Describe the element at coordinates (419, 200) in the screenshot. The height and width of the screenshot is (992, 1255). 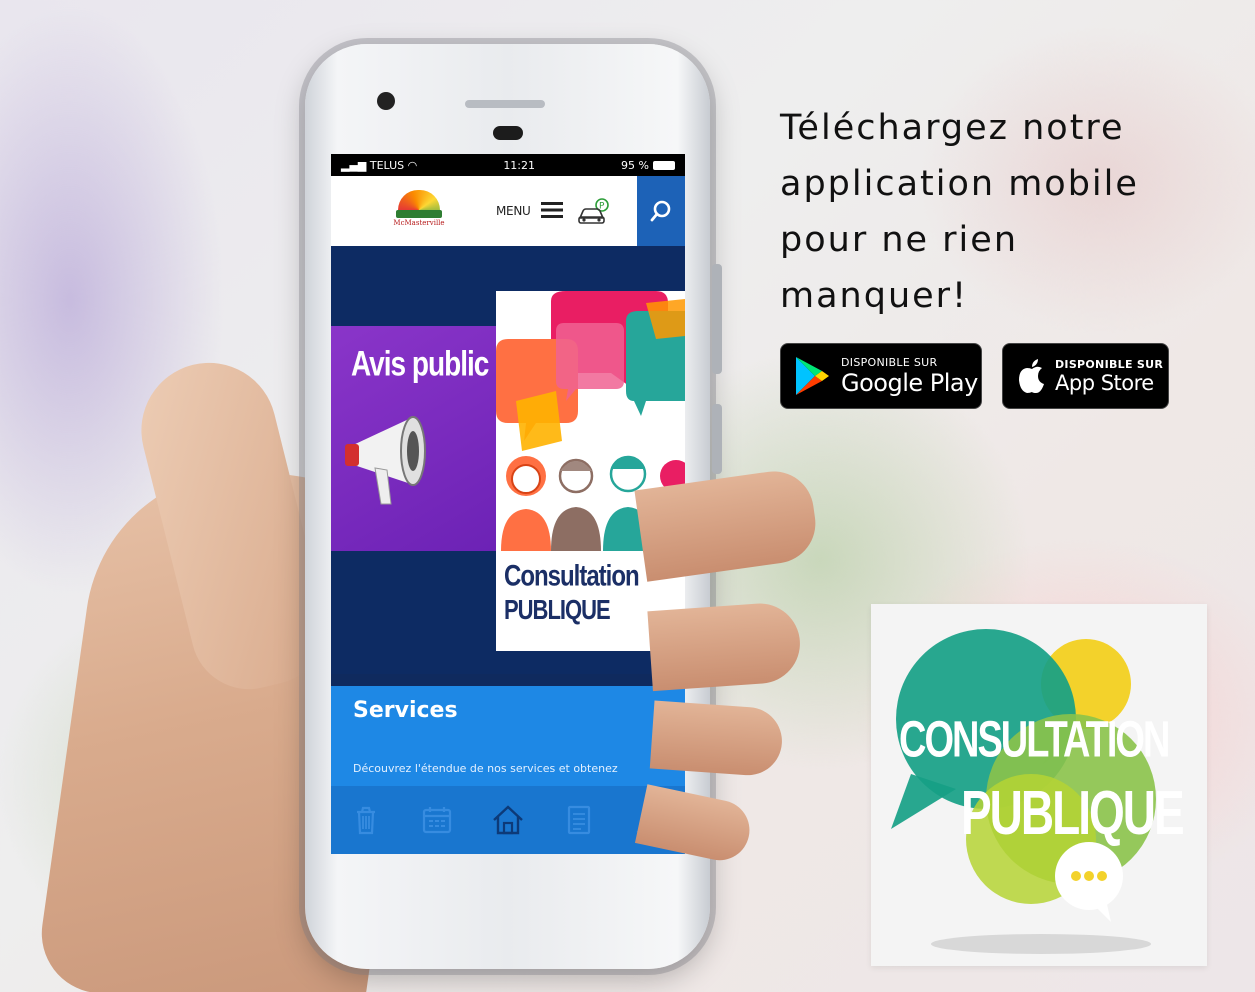
I see `rainbow-logo-icon` at that location.